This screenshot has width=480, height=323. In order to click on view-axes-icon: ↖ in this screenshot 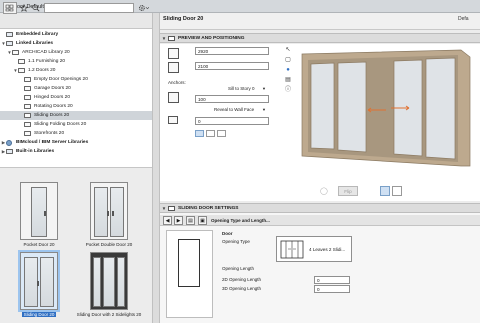, I will do `click(288, 50)`.